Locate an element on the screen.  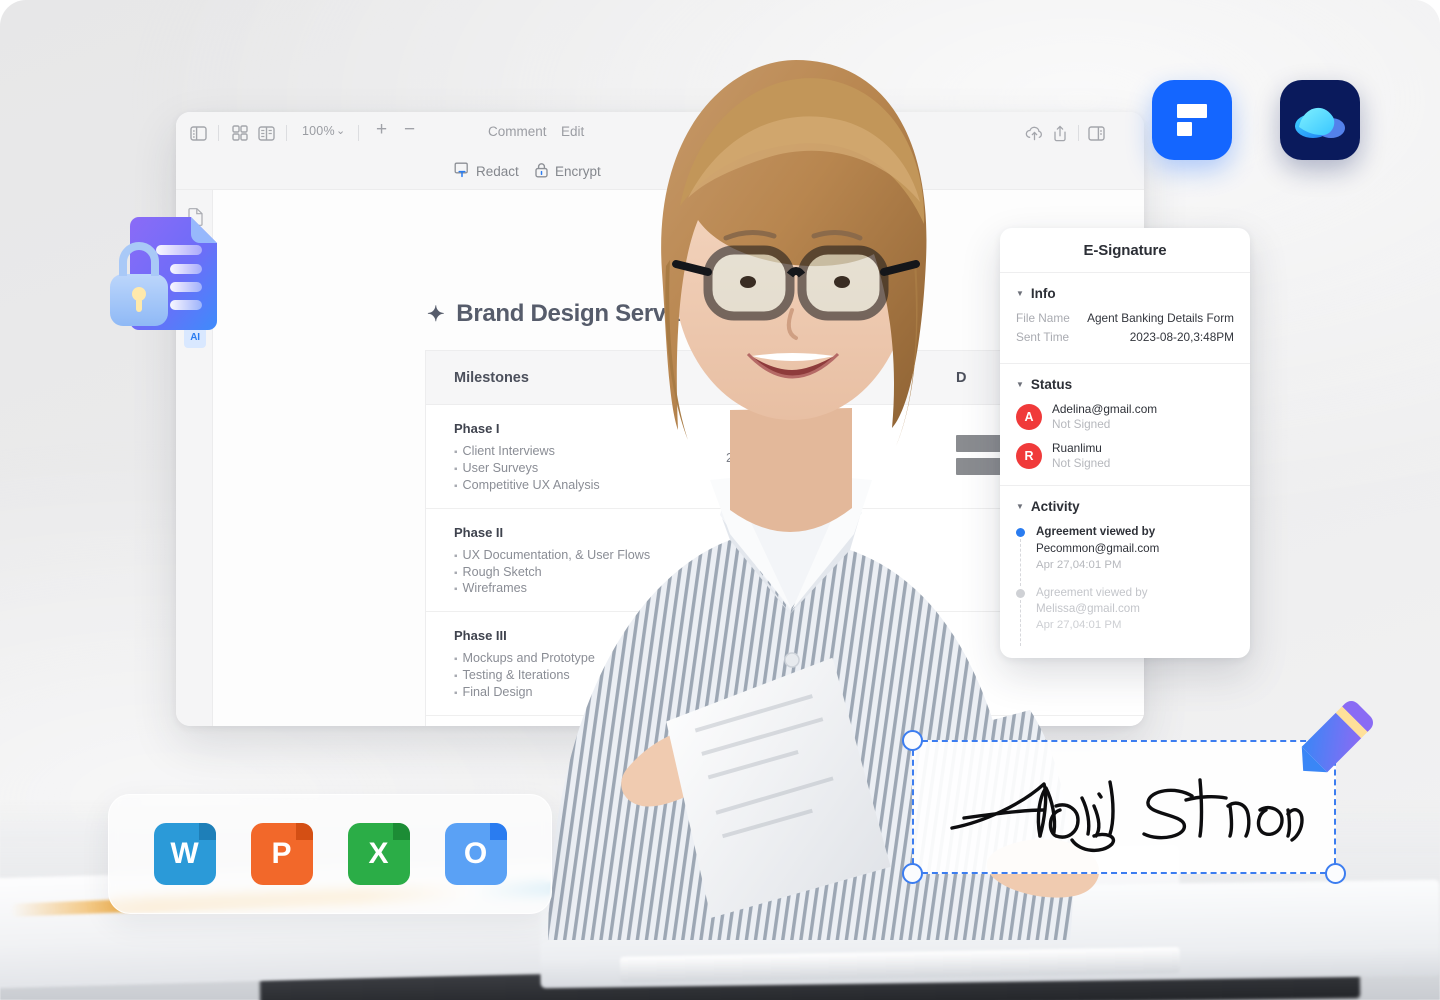
file-name-row: File Name Agent Banking Details Form is located at coordinates (1125, 318).